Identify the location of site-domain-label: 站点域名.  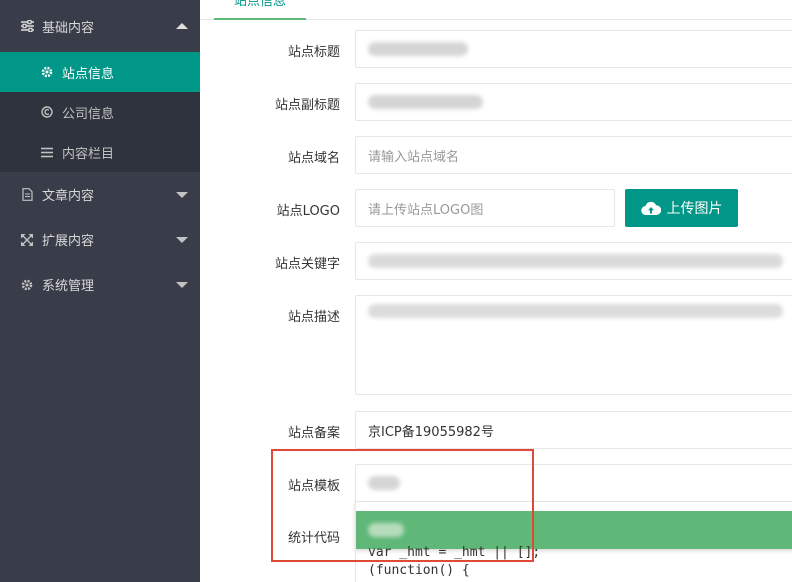
(313, 158).